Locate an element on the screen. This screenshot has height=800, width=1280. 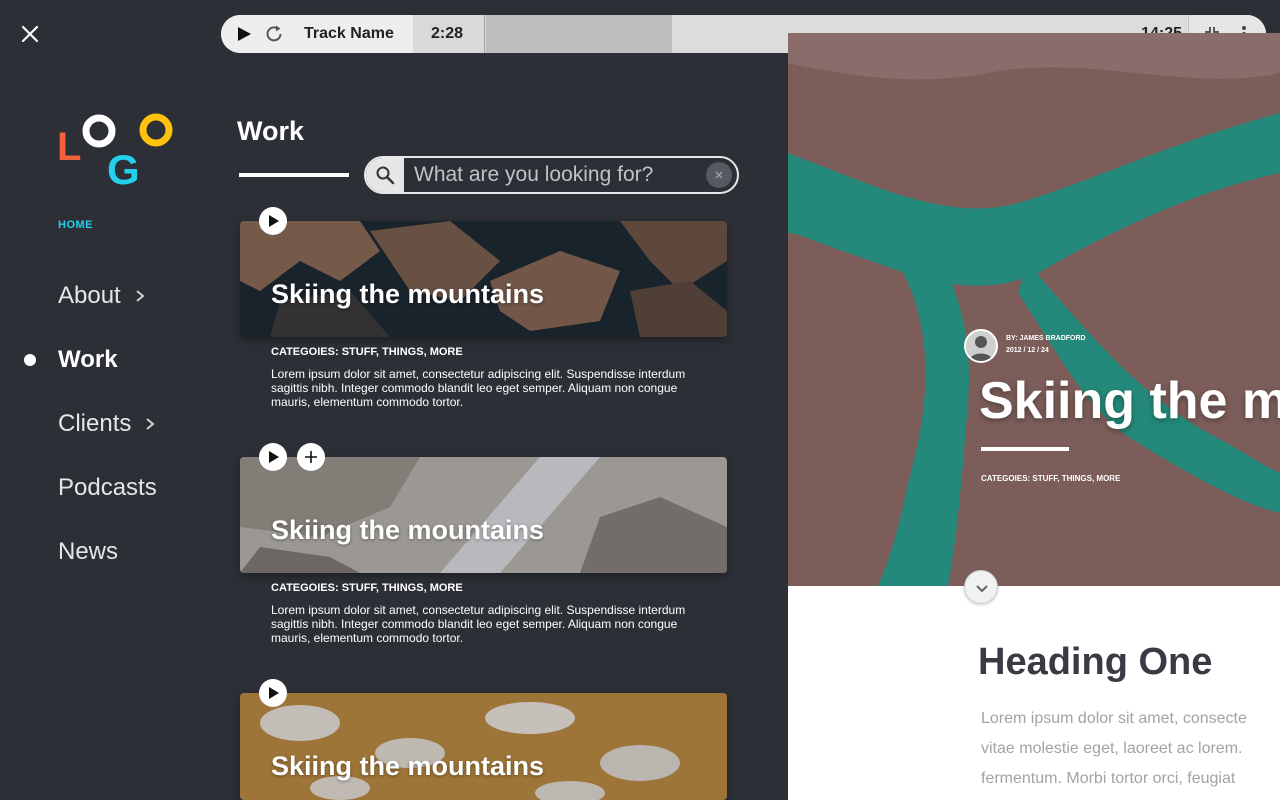
avatar is located at coordinates (981, 346).